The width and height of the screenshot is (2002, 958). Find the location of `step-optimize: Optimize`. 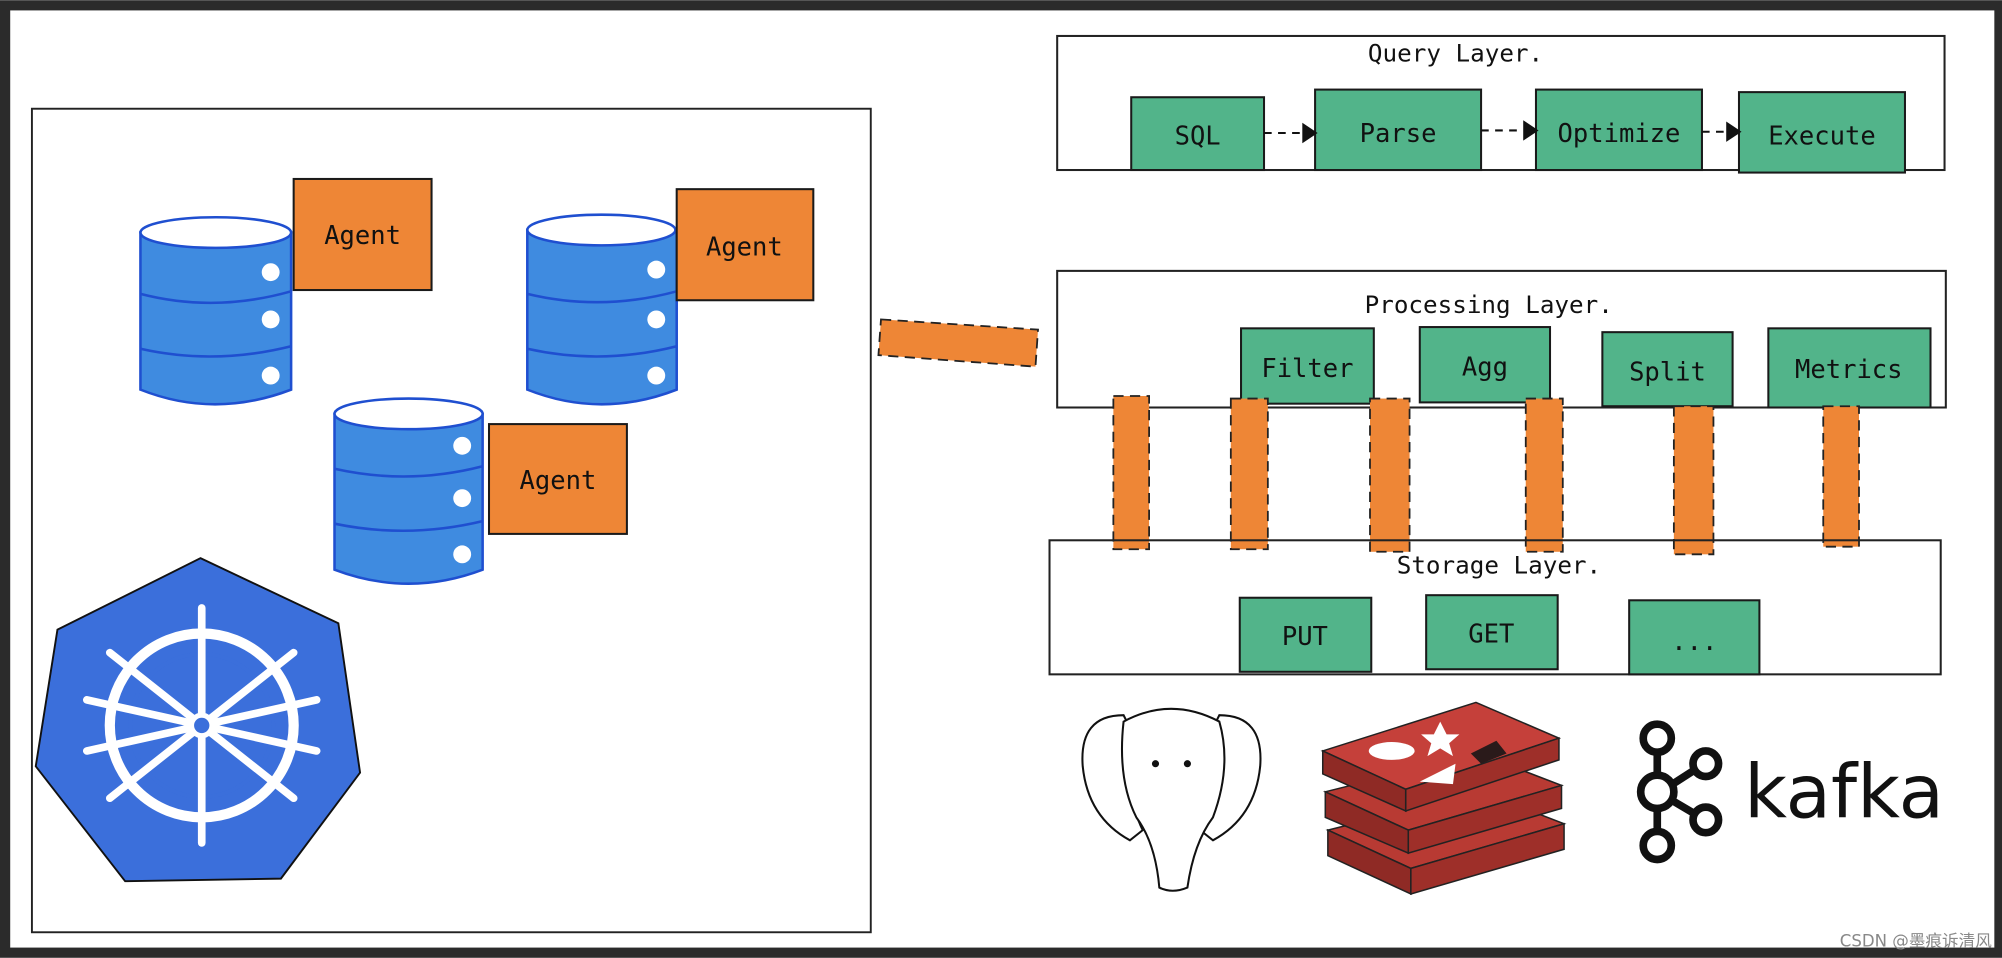

step-optimize: Optimize is located at coordinates (1618, 130).